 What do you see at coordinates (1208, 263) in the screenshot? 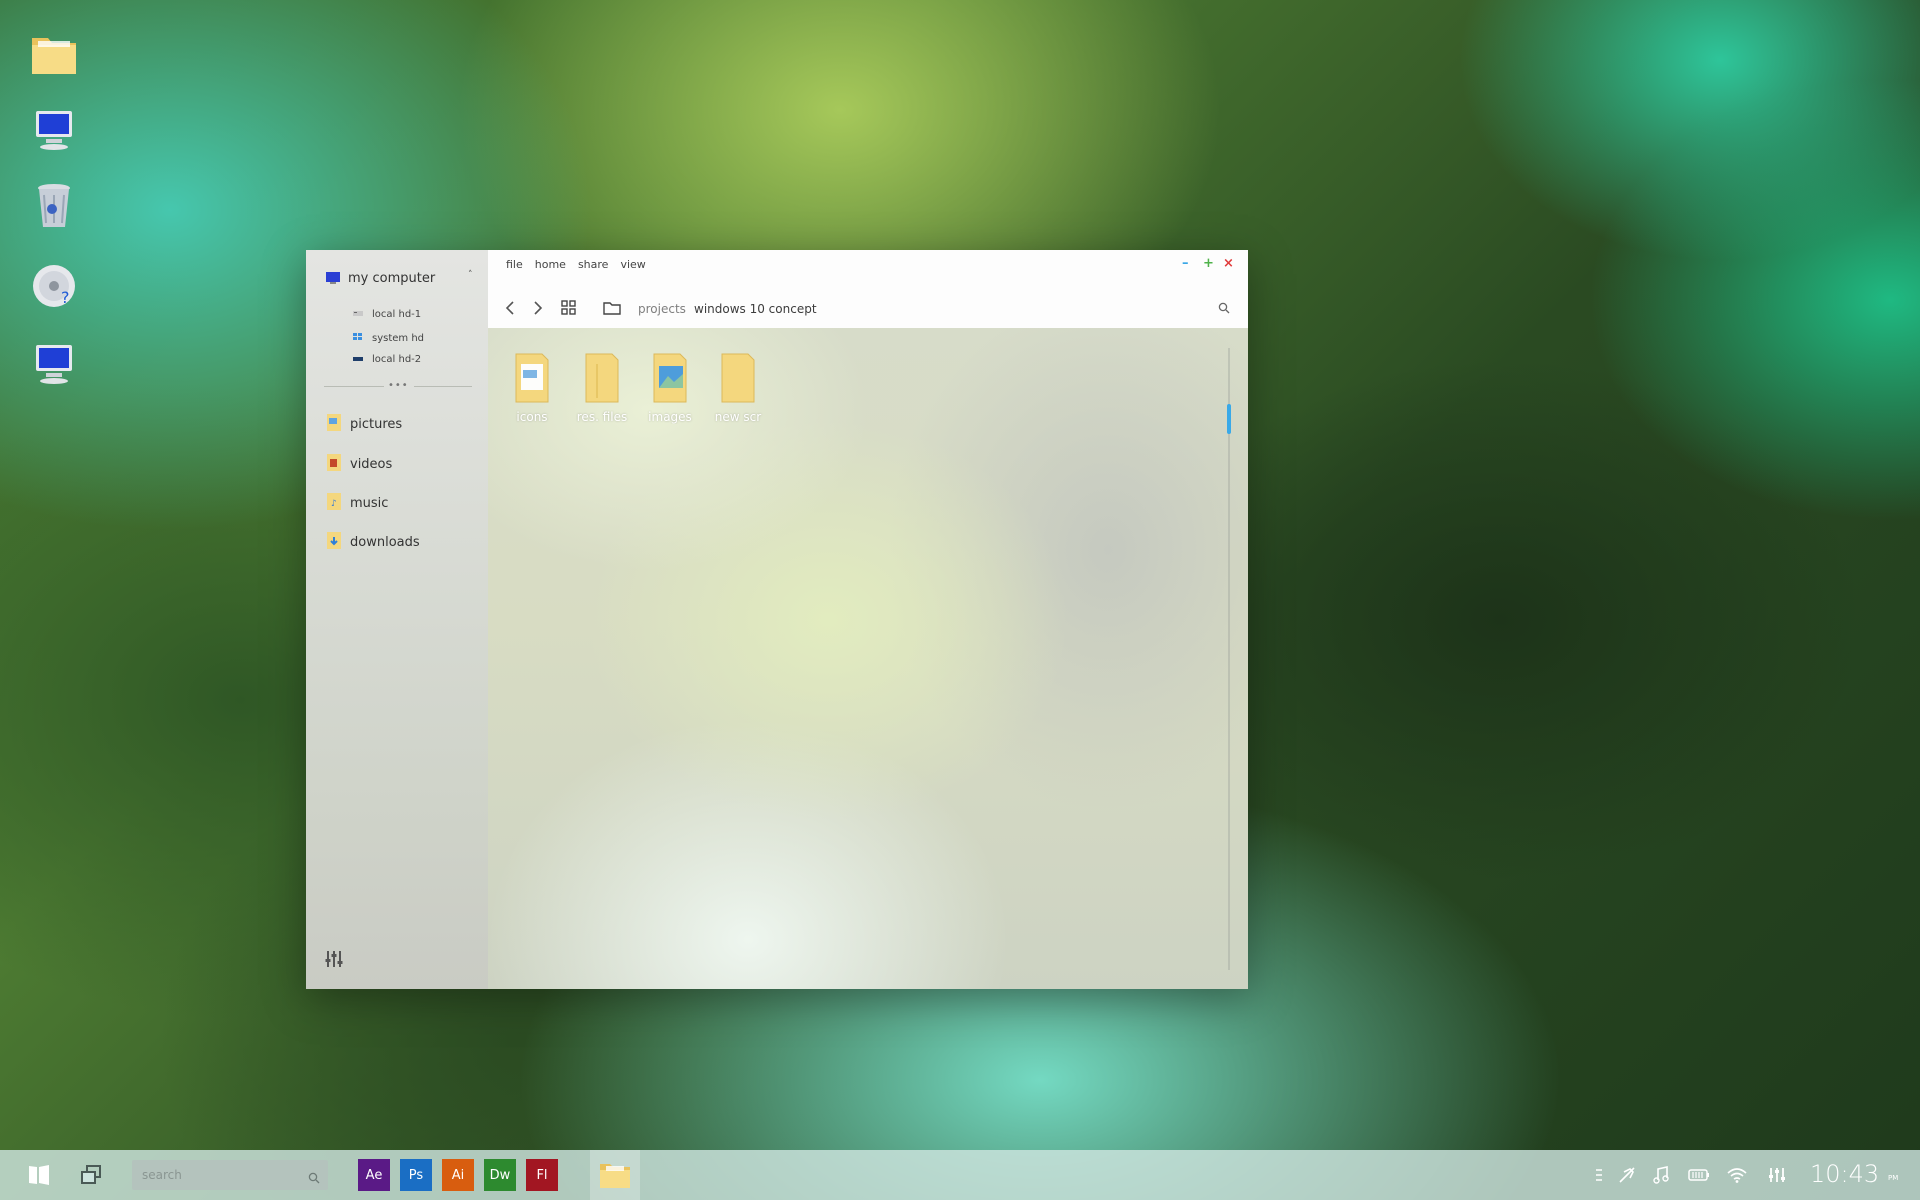
I see `maximize-button: +` at bounding box center [1208, 263].